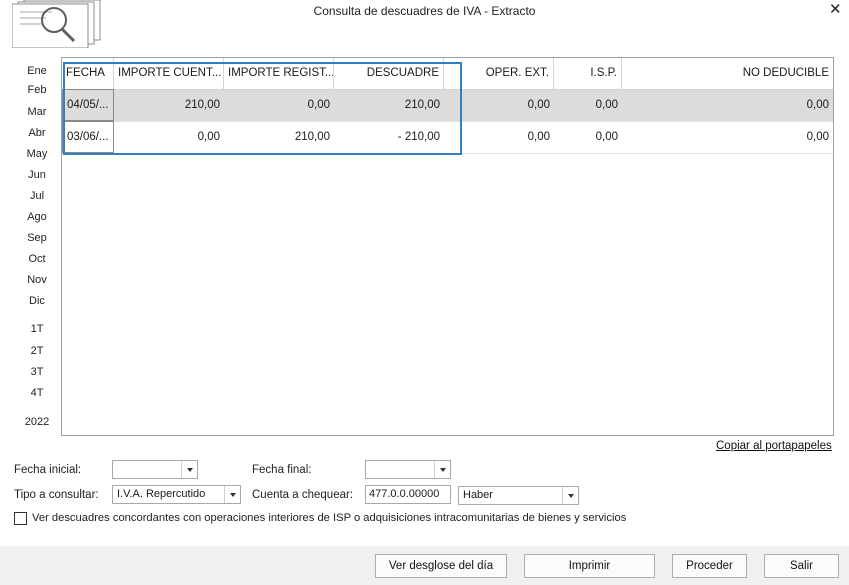  Describe the element at coordinates (37, 329) in the screenshot. I see `quarter-1t: 1T` at that location.